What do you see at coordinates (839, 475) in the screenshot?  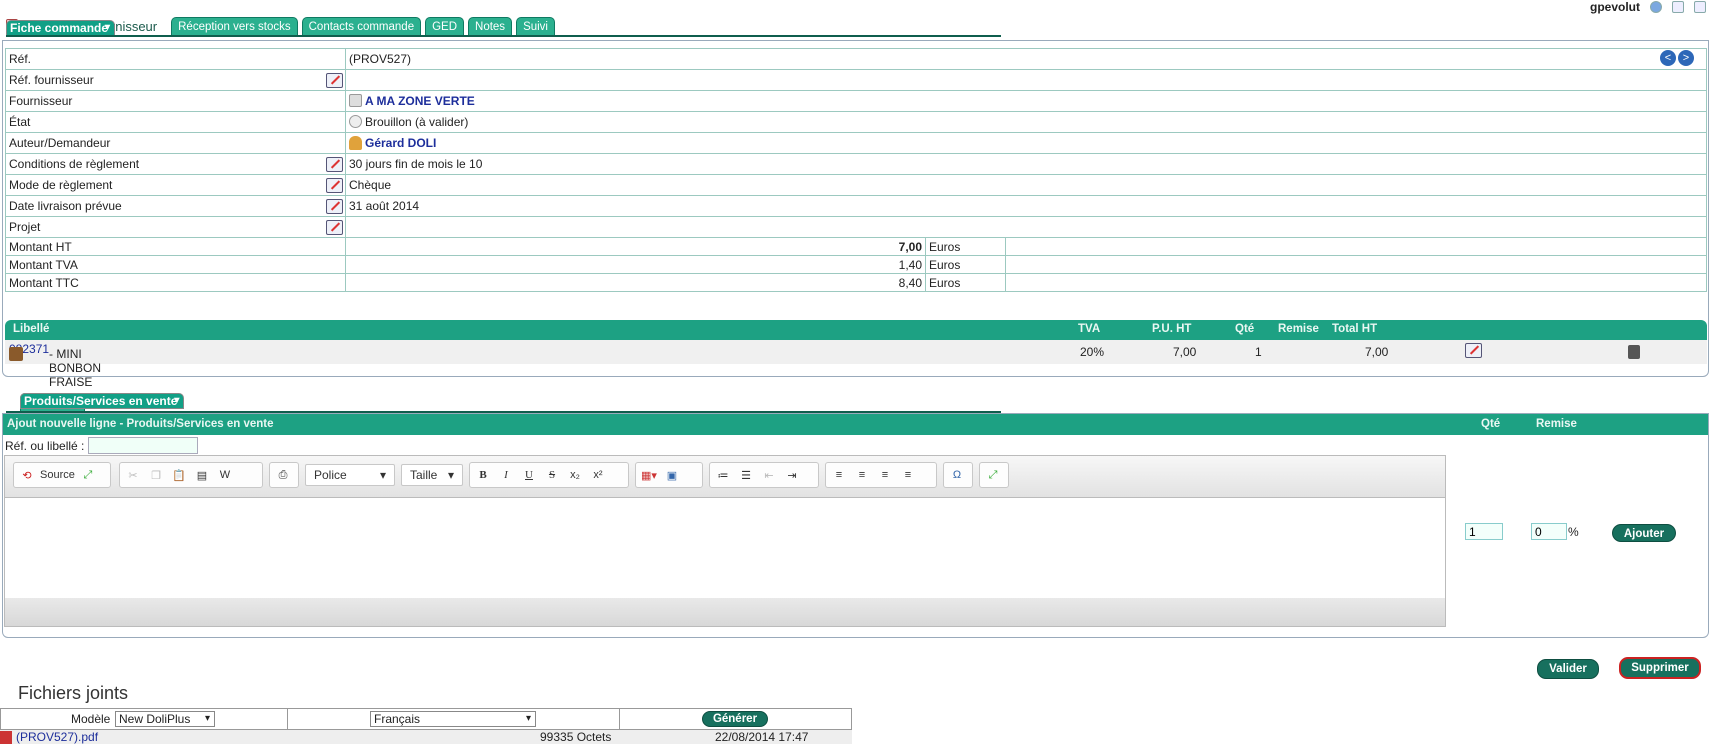 I see `align-left-icon: ≡` at bounding box center [839, 475].